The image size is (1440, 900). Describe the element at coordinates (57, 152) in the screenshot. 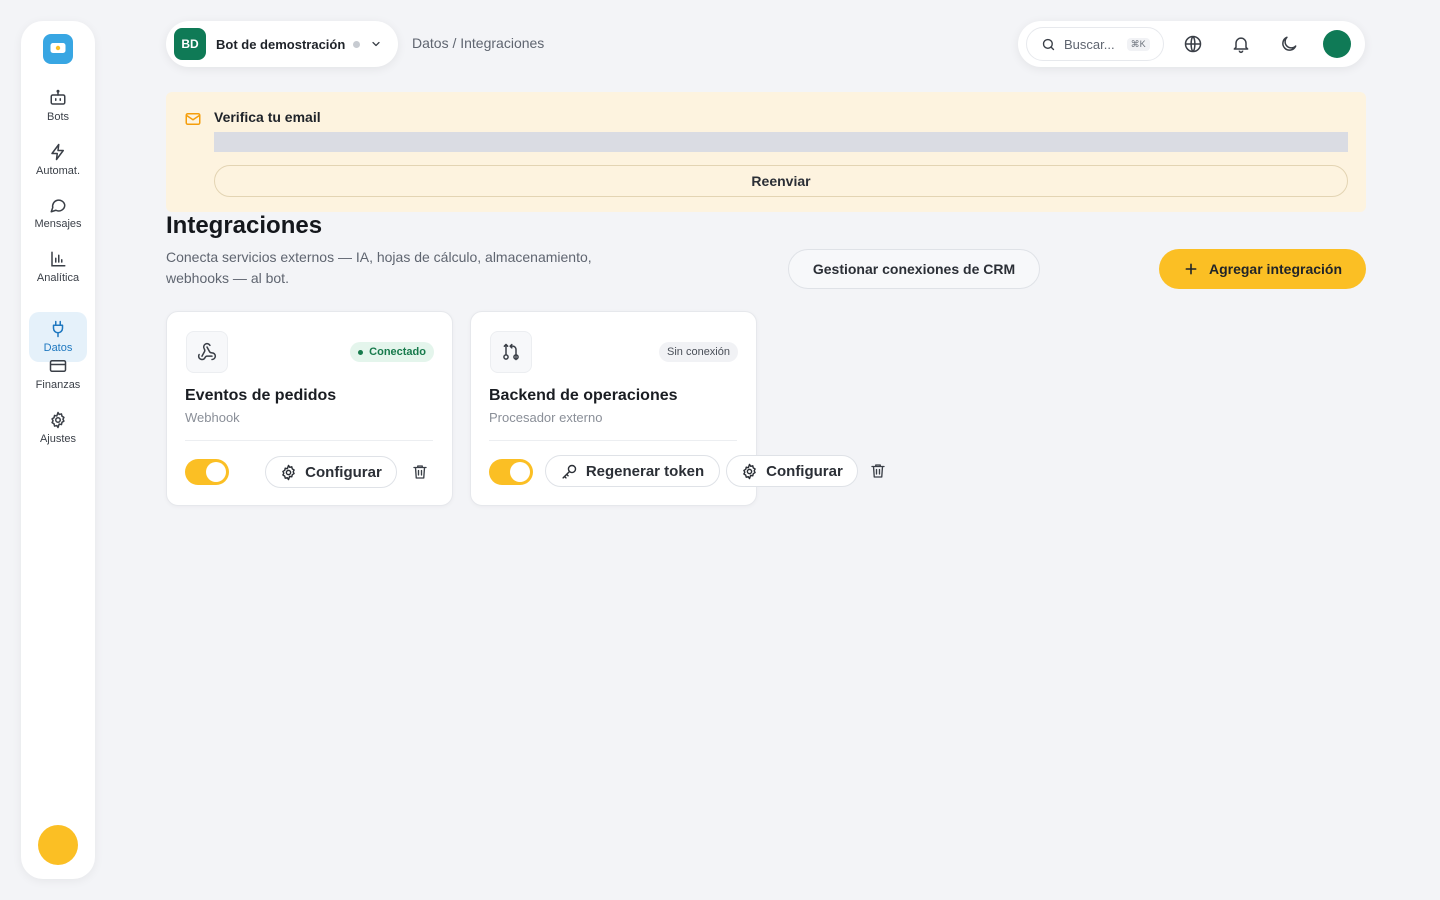

I see `lightning-icon` at that location.